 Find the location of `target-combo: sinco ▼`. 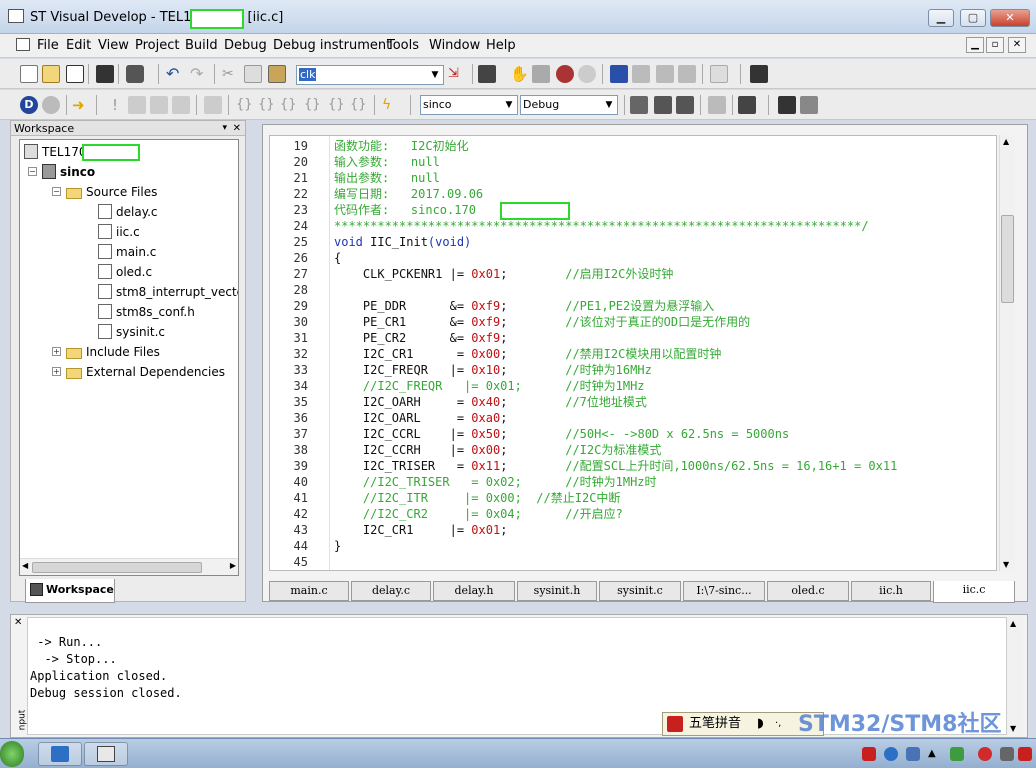

target-combo: sinco ▼ is located at coordinates (469, 105).